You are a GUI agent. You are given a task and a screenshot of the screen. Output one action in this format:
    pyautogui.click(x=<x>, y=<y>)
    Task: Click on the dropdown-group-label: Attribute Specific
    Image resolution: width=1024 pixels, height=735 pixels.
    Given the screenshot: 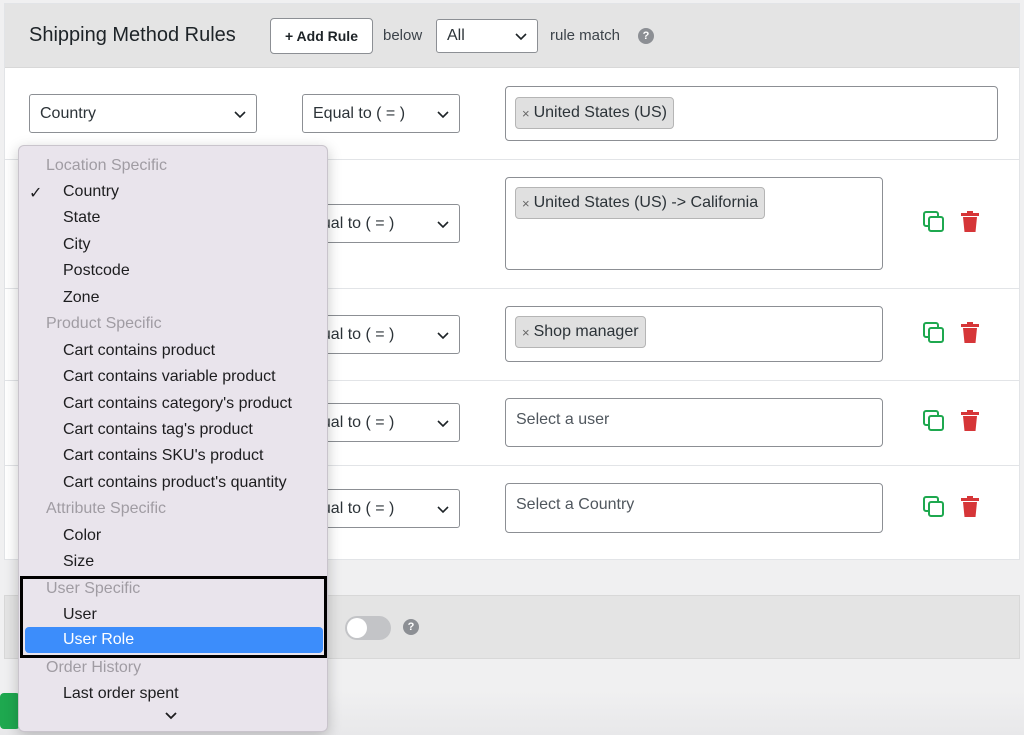 What is the action you would take?
    pyautogui.click(x=106, y=508)
    